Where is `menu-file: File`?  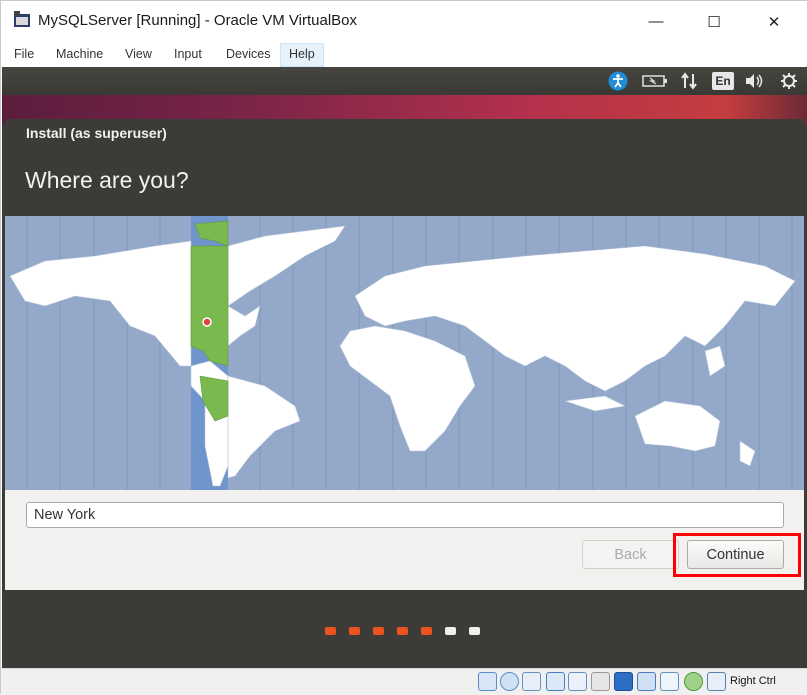 menu-file: File is located at coordinates (24, 55).